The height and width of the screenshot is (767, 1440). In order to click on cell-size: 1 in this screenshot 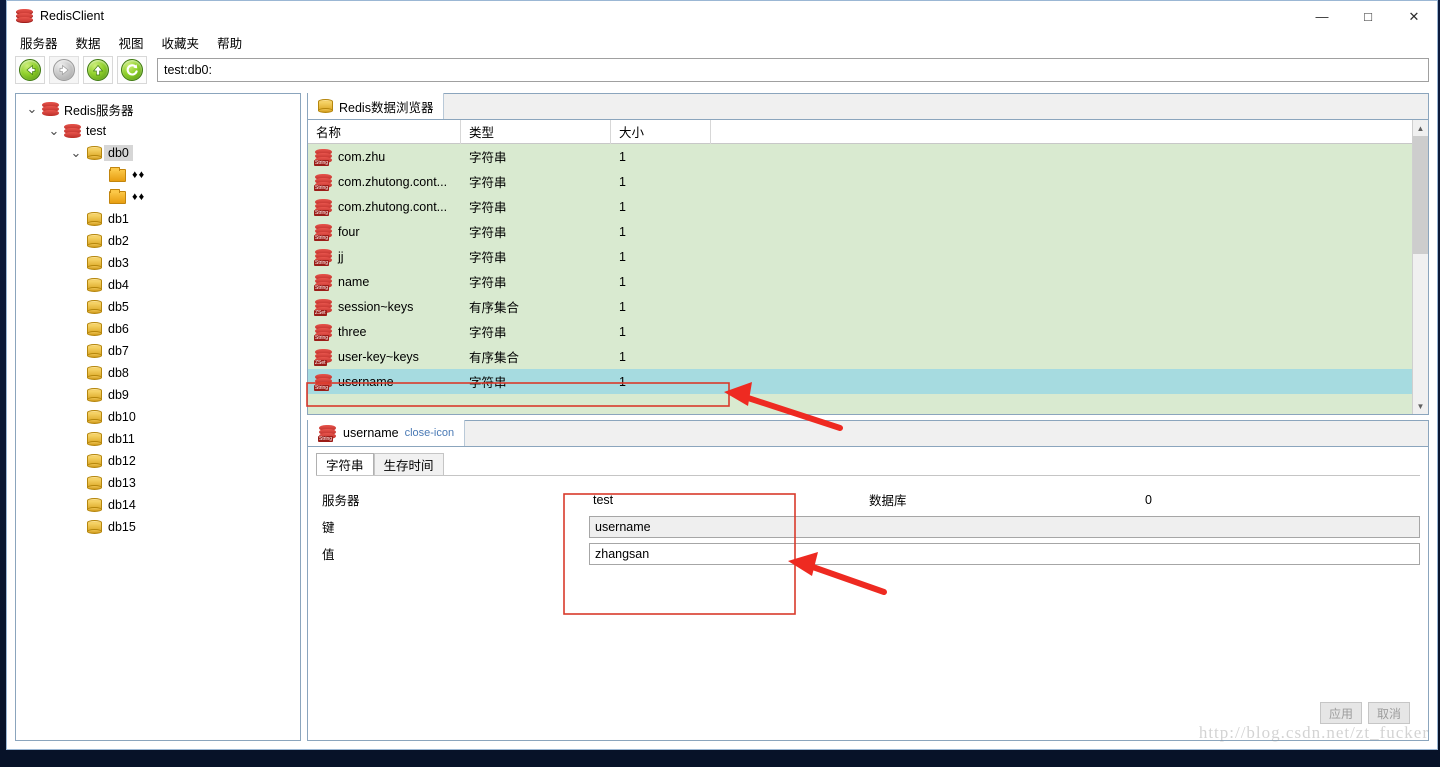, I will do `click(622, 231)`.